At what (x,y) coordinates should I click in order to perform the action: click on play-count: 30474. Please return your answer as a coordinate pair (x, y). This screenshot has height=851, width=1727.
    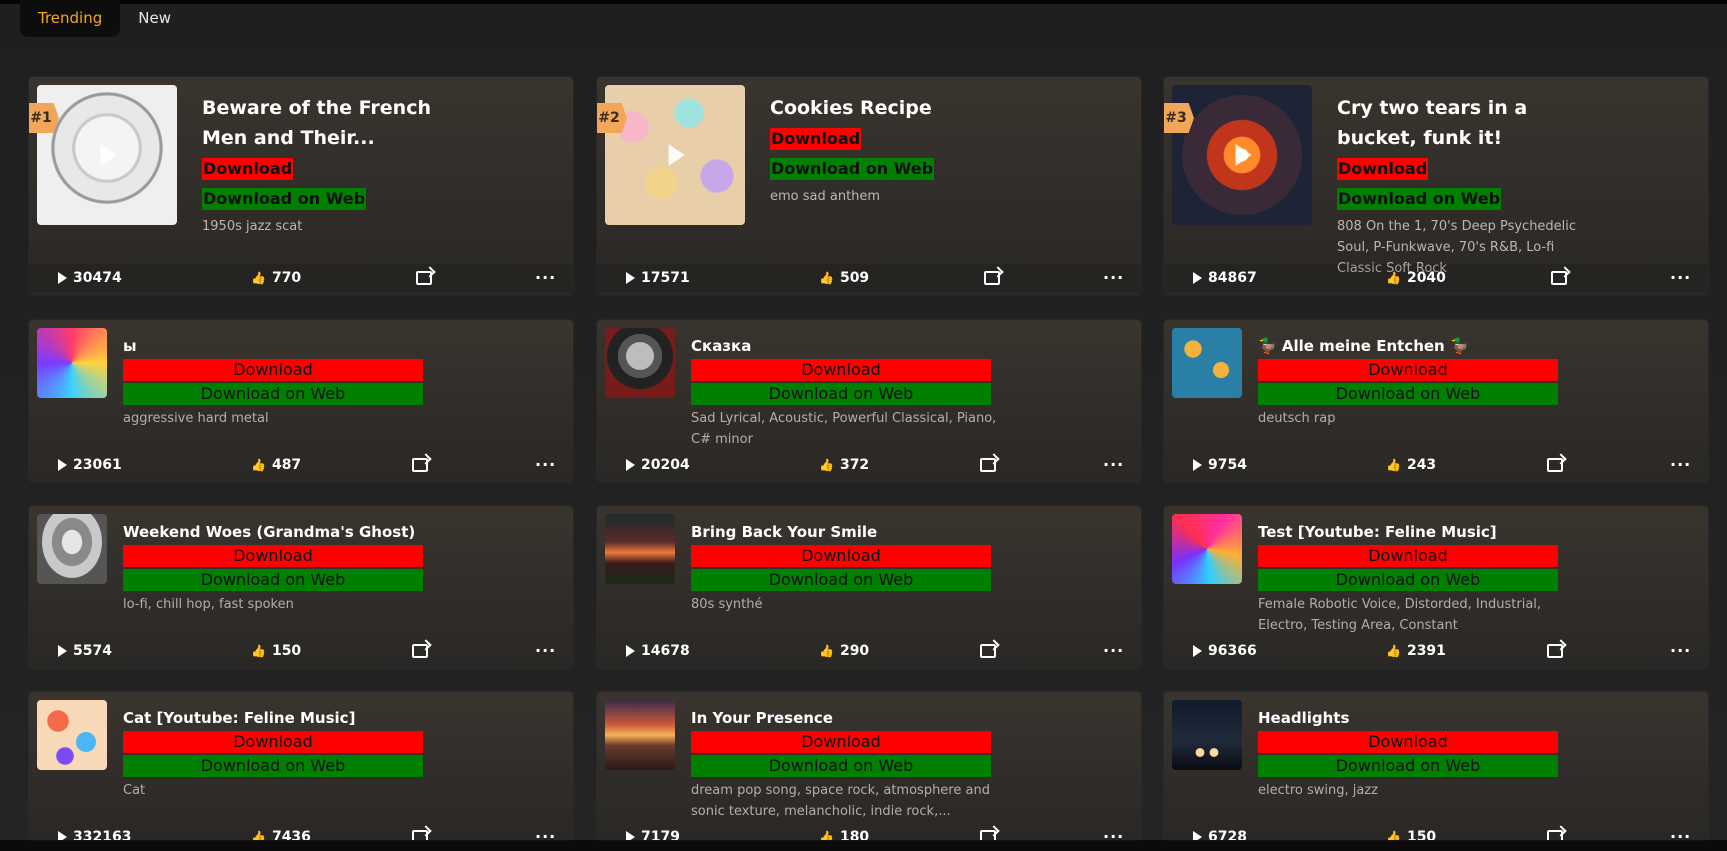
    Looking at the image, I should click on (90, 278).